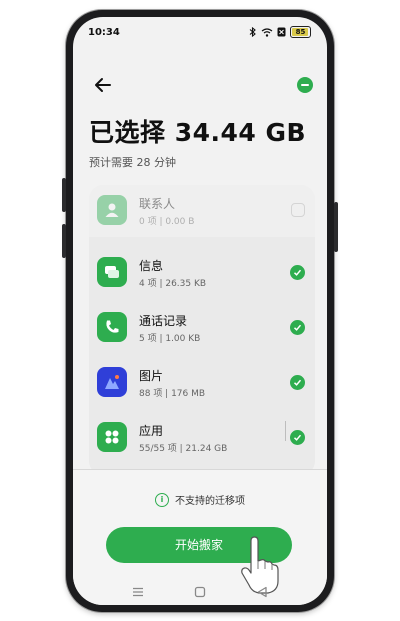 This screenshot has height=621, width=400. What do you see at coordinates (198, 132) in the screenshot?
I see `page-title: 已选择 34.44 GB` at bounding box center [198, 132].